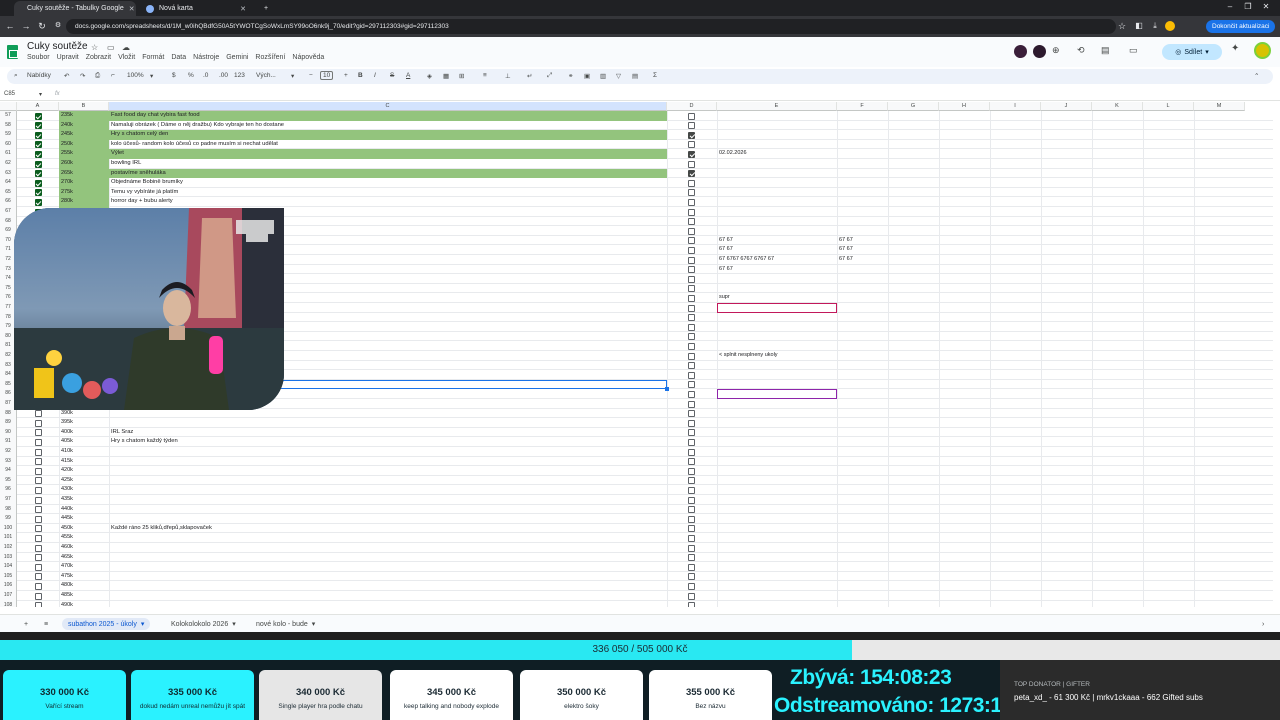  I want to click on cell-note: supr, so click(777, 298).